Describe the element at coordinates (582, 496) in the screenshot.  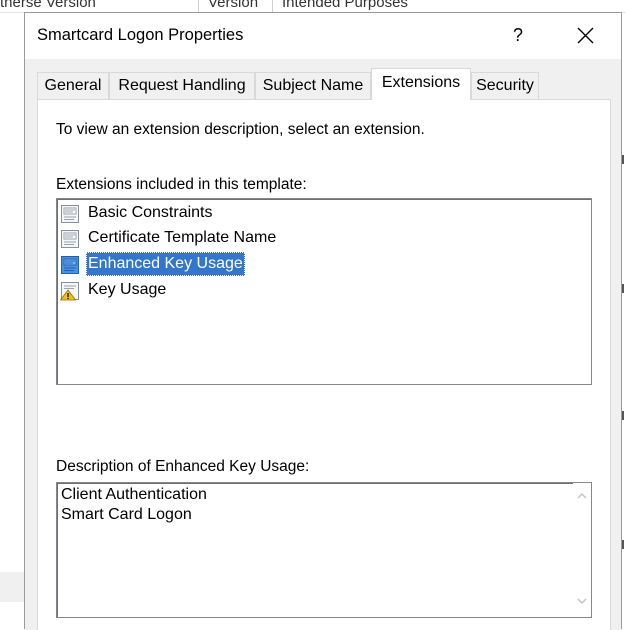
I see `scroll-up-arrow-icon` at that location.